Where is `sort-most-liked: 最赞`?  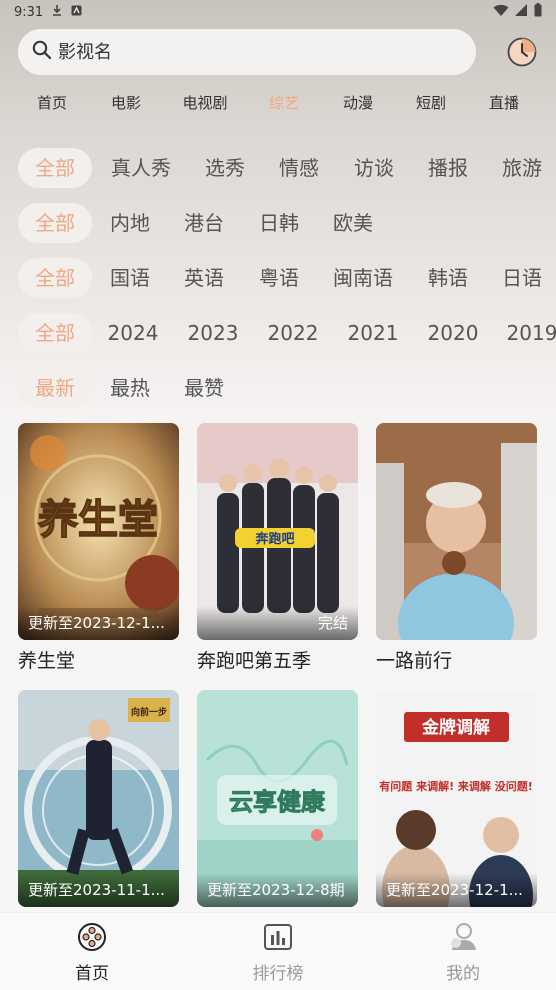 sort-most-liked: 最赞 is located at coordinates (204, 388).